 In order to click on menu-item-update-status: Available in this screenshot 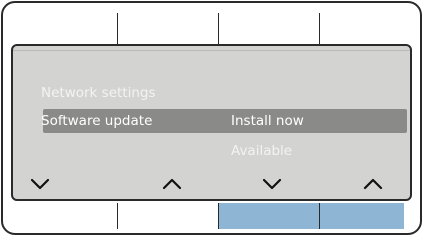, I will do `click(211, 151)`.